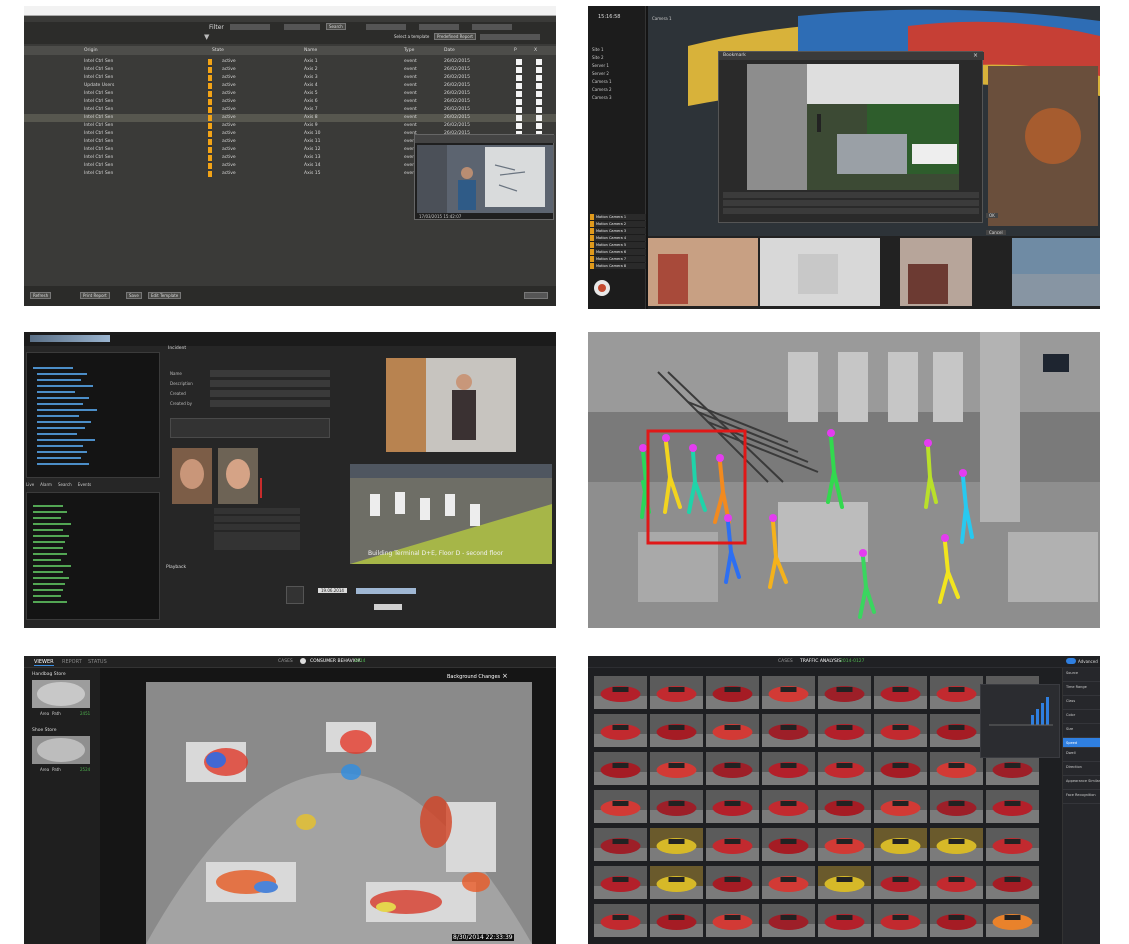 The image size is (1129, 944). I want to click on tab-alarm: Alarm, so click(46, 484).